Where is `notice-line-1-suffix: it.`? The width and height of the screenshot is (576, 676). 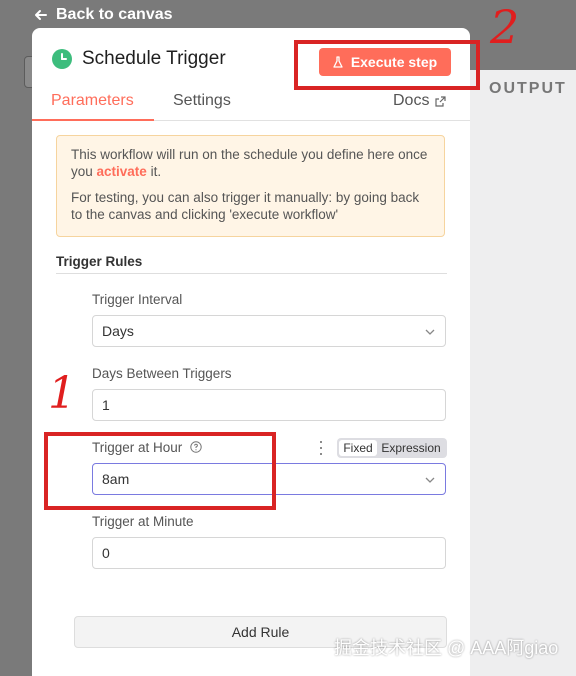
notice-line-1-suffix: it. is located at coordinates (154, 171).